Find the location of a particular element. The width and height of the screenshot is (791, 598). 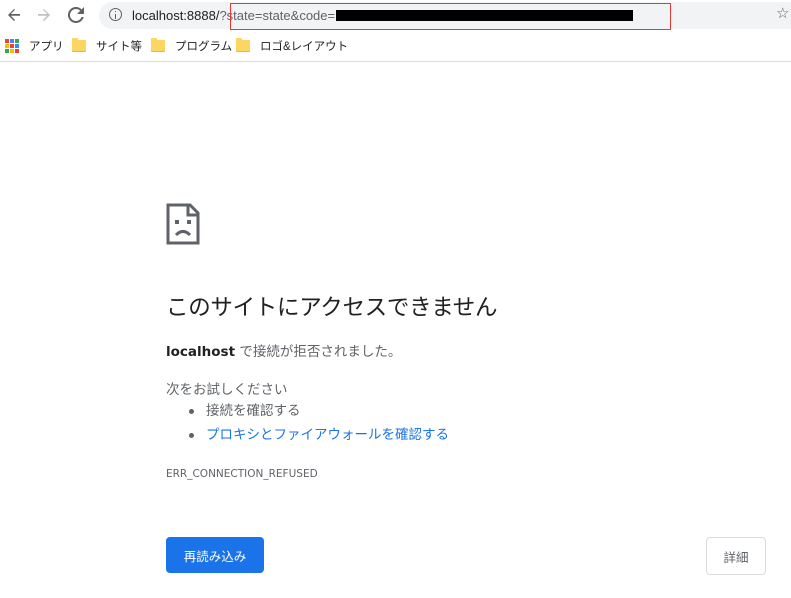

bookmark-apps: アプリ is located at coordinates (34, 46).